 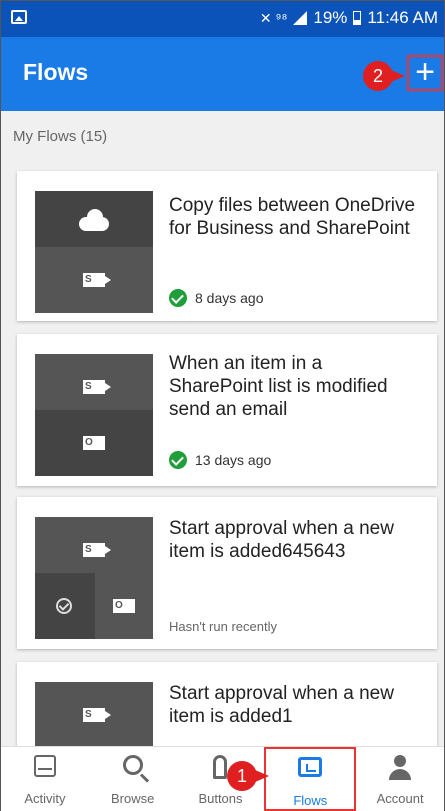 I want to click on annotation-marker-1: 1, so click(x=248, y=776).